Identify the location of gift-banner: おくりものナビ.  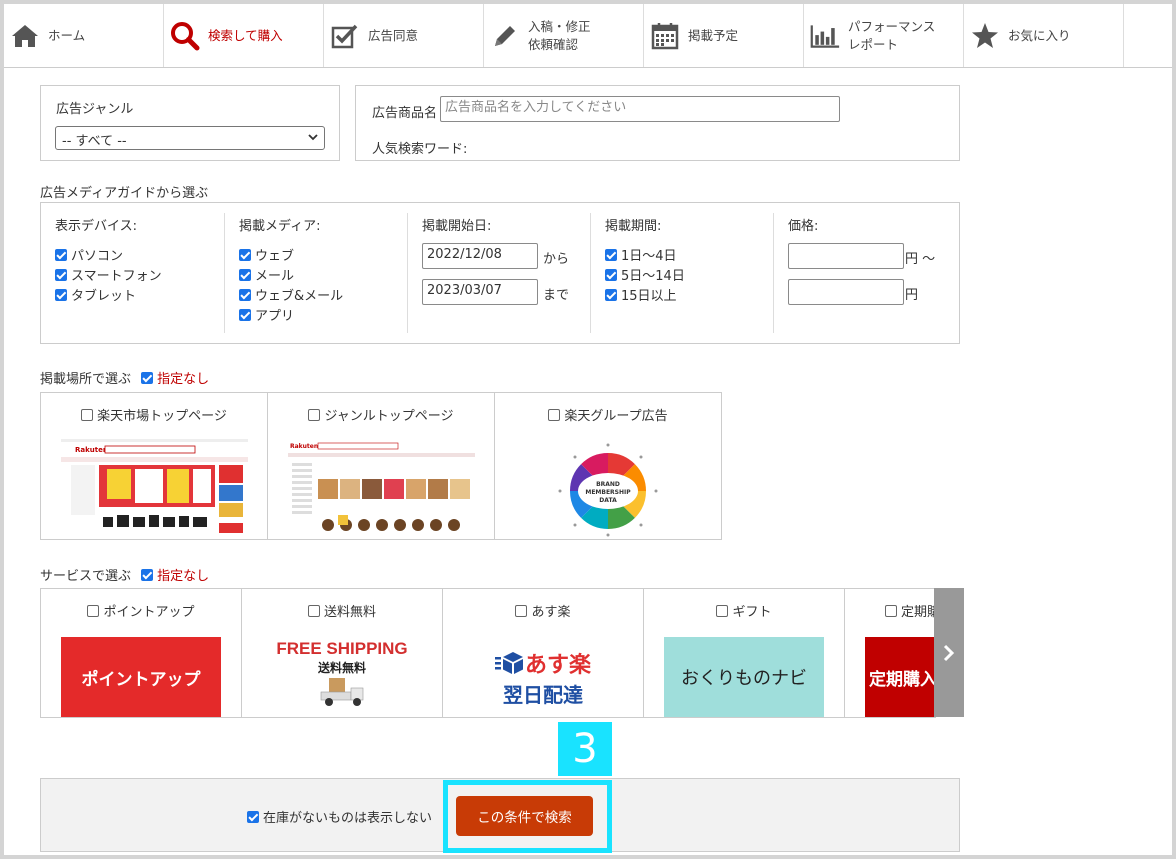
(744, 677).